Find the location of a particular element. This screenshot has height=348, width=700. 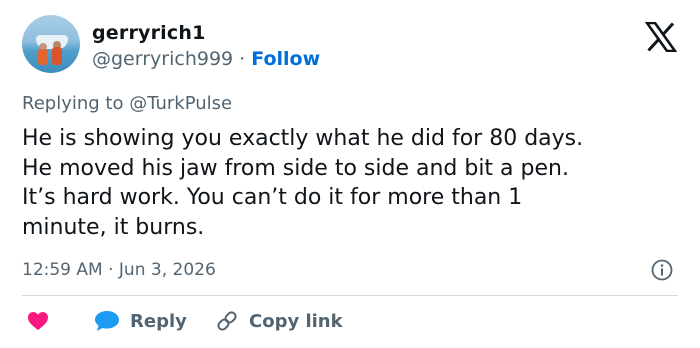

x-logo-icon is located at coordinates (661, 37).